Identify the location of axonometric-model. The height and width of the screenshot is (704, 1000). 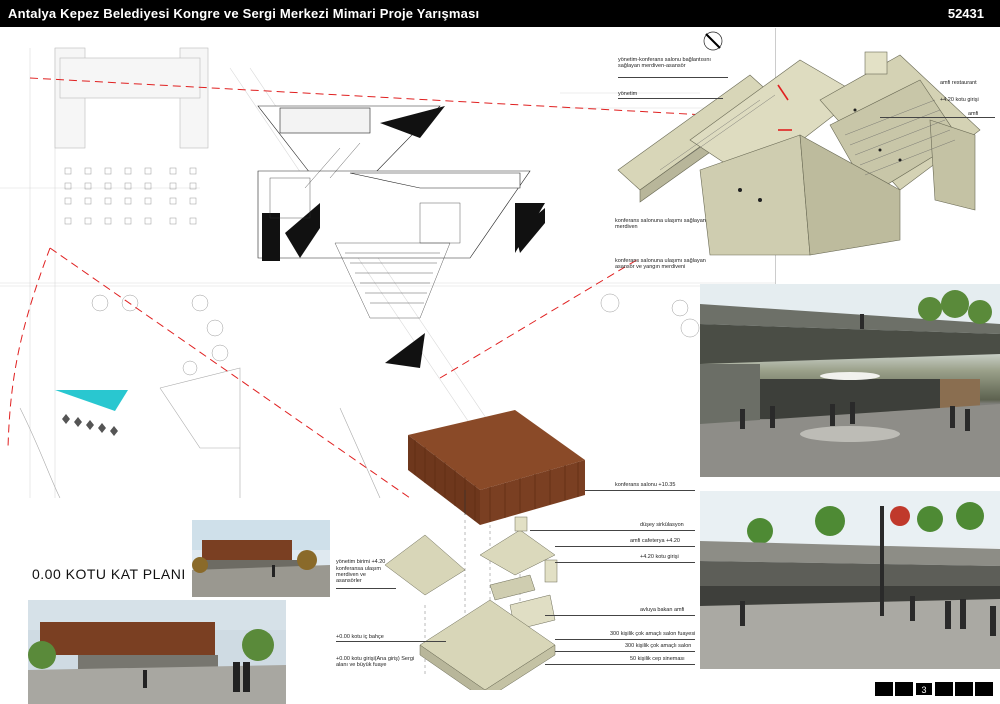
(799, 153).